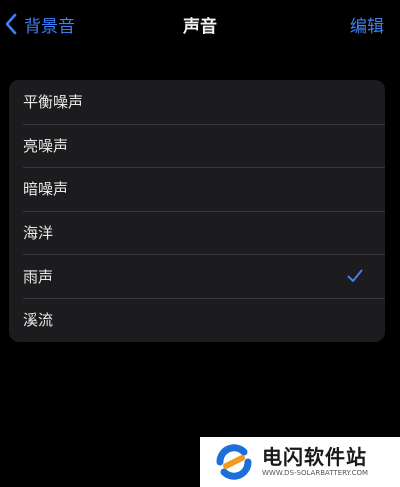 The image size is (400, 487). What do you see at coordinates (197, 276) in the screenshot?
I see `sound-item-rain: 雨声` at bounding box center [197, 276].